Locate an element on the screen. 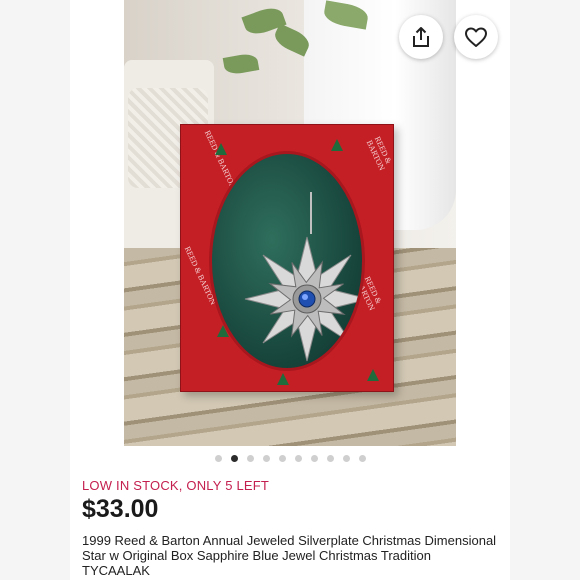  heart-icon is located at coordinates (476, 37).